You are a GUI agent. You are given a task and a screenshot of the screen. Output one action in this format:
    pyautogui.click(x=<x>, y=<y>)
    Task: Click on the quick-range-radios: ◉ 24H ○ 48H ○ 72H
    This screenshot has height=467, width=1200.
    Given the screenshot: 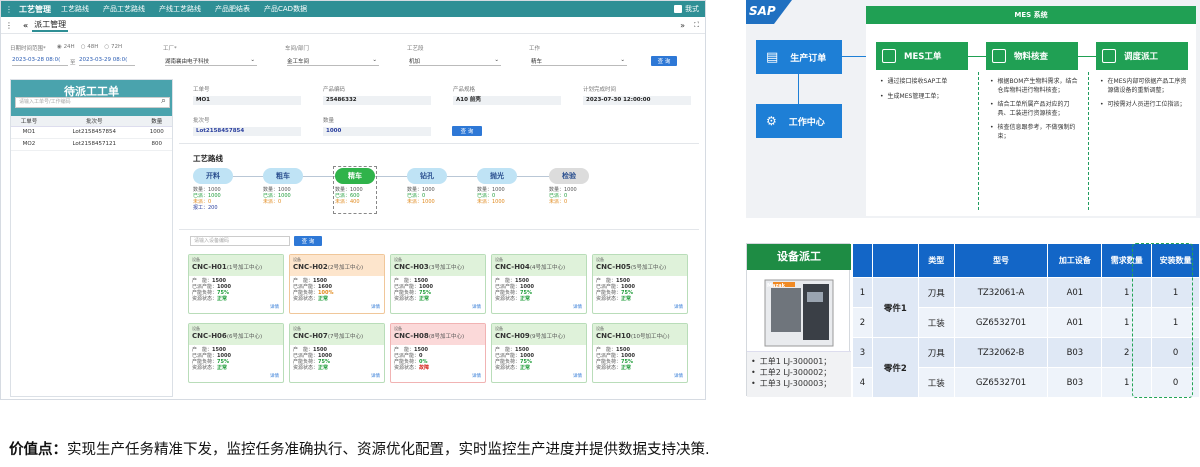 What is the action you would take?
    pyautogui.click(x=89, y=47)
    